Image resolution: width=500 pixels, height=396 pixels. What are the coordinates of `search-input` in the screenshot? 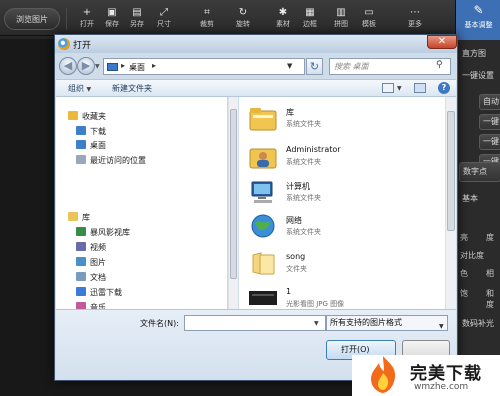 It's located at (382, 66).